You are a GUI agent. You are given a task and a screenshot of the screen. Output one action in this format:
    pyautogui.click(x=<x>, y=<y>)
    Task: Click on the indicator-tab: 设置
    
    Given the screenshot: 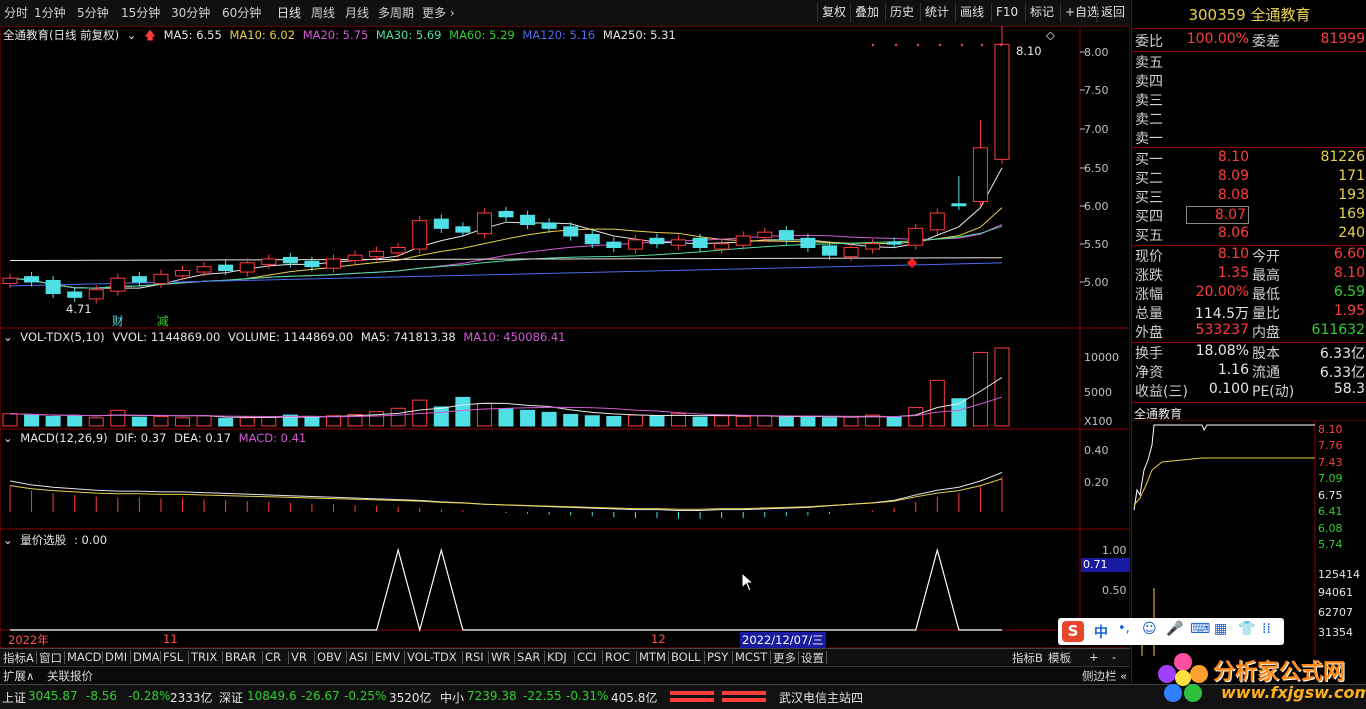 What is the action you would take?
    pyautogui.click(x=812, y=658)
    